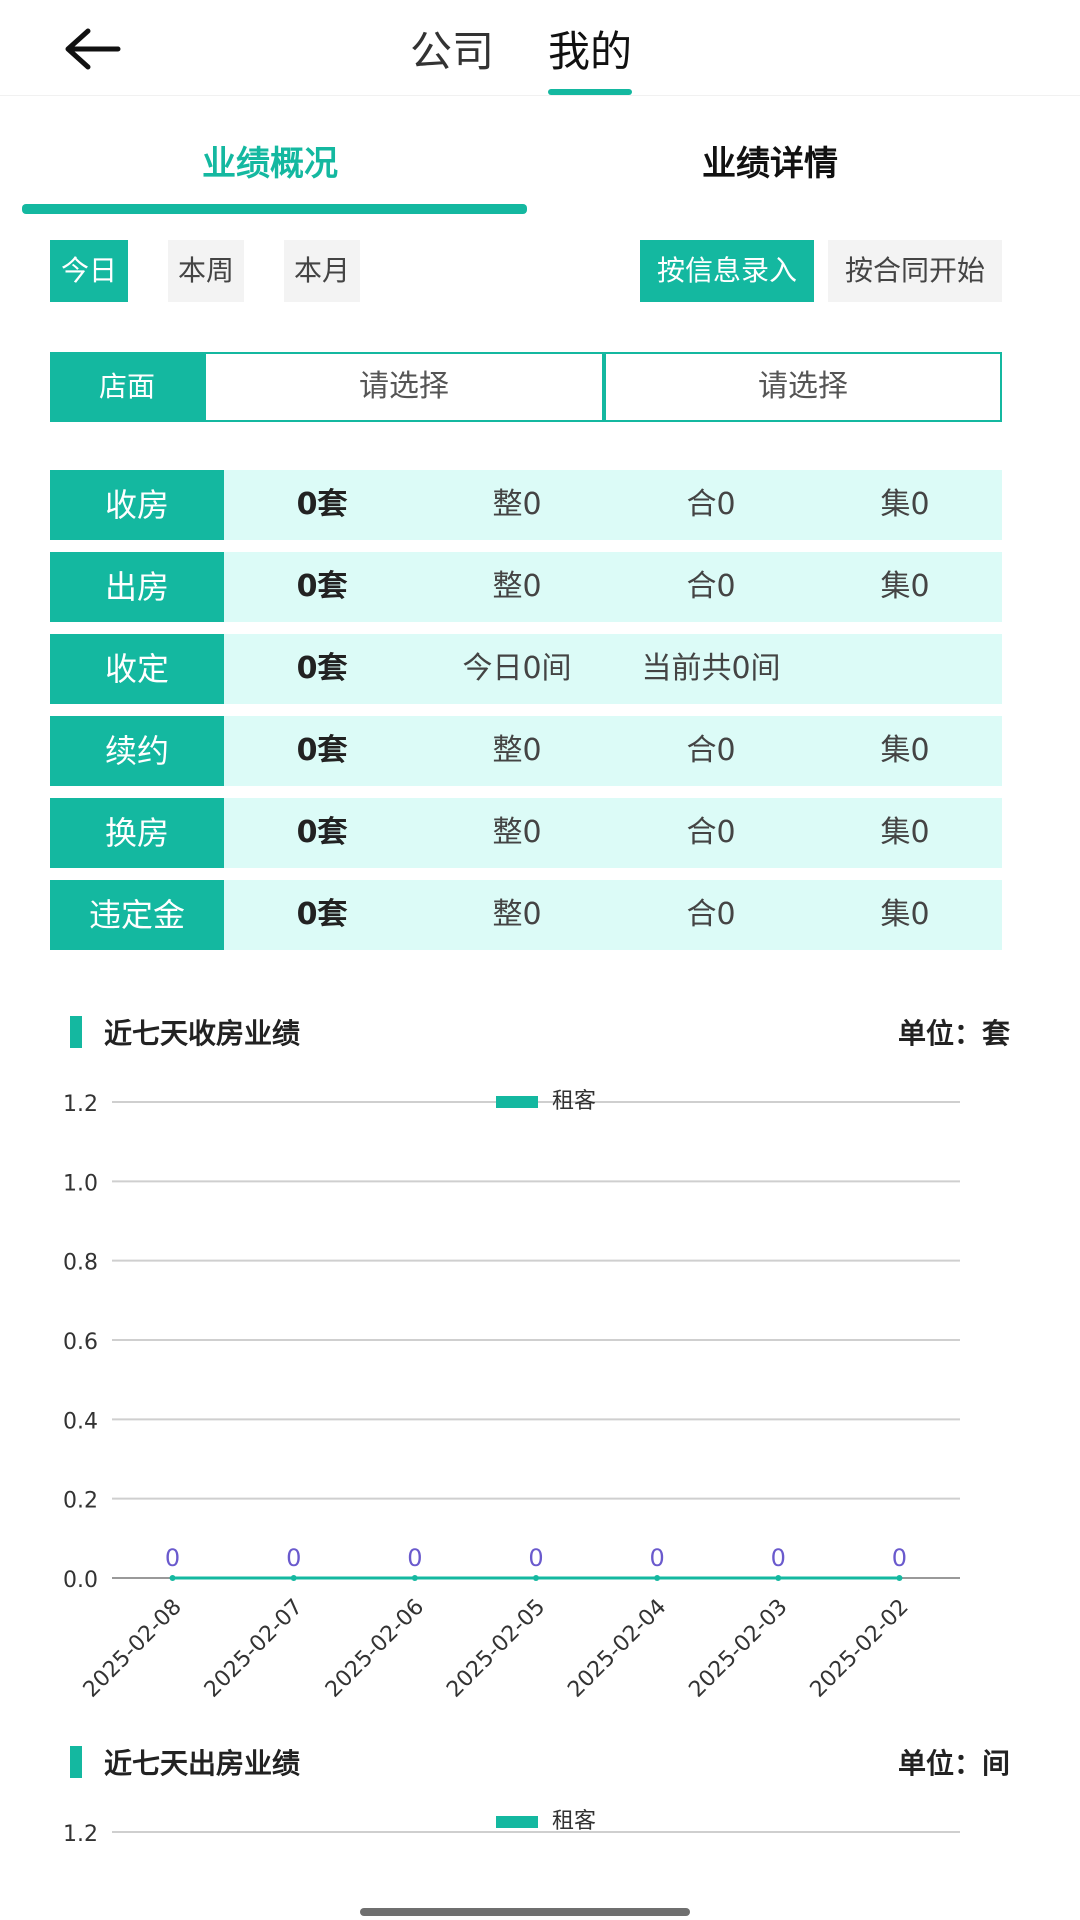  What do you see at coordinates (617, 1648) in the screenshot?
I see `x-tick-label: 2025-02-04` at bounding box center [617, 1648].